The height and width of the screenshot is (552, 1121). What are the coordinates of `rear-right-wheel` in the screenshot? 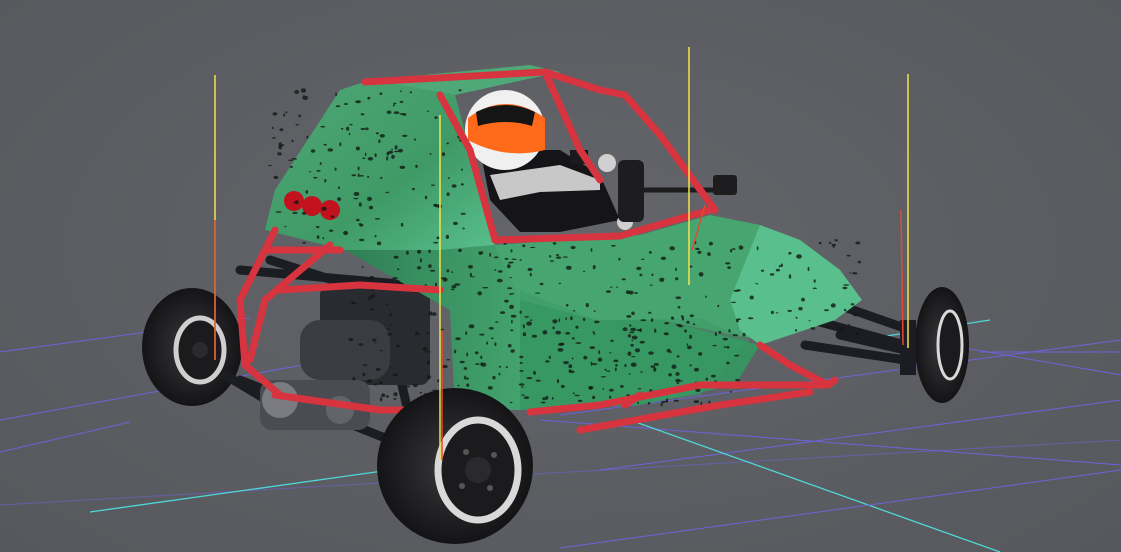 It's located at (455, 466).